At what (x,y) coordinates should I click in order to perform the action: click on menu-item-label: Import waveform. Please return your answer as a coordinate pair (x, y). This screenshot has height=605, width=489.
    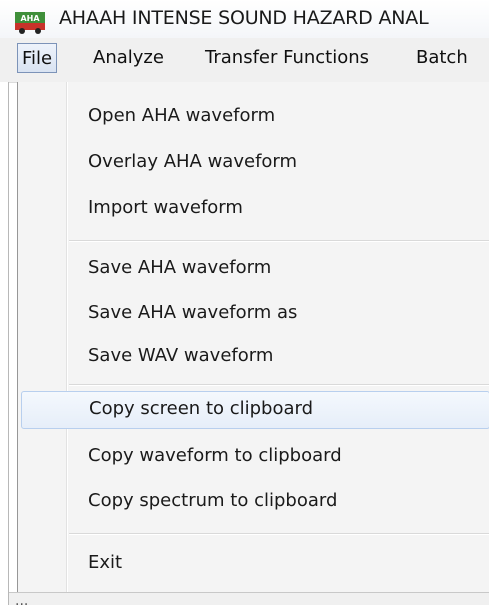
    Looking at the image, I should click on (165, 207).